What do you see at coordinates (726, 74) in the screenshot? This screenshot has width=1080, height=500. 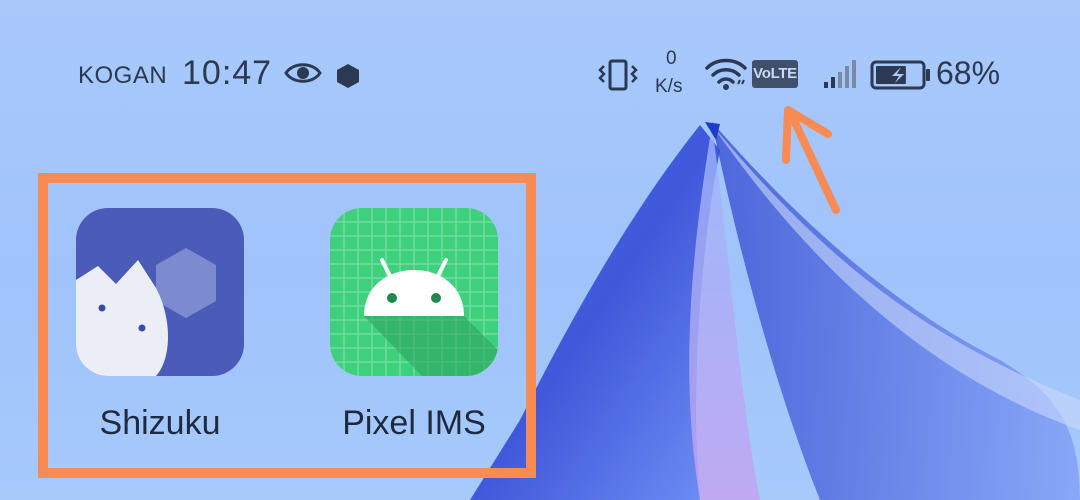 I see `wifi-icon` at bounding box center [726, 74].